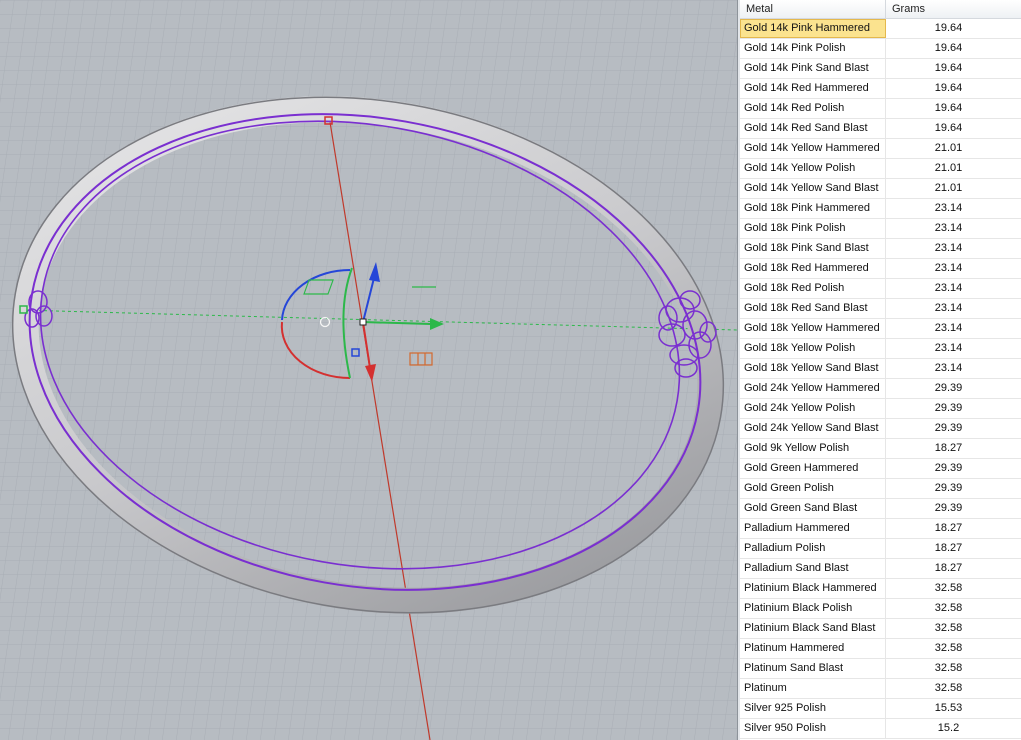 This screenshot has height=740, width=1021. What do you see at coordinates (813, 648) in the screenshot?
I see `metal-cell: Platinum Hammered` at bounding box center [813, 648].